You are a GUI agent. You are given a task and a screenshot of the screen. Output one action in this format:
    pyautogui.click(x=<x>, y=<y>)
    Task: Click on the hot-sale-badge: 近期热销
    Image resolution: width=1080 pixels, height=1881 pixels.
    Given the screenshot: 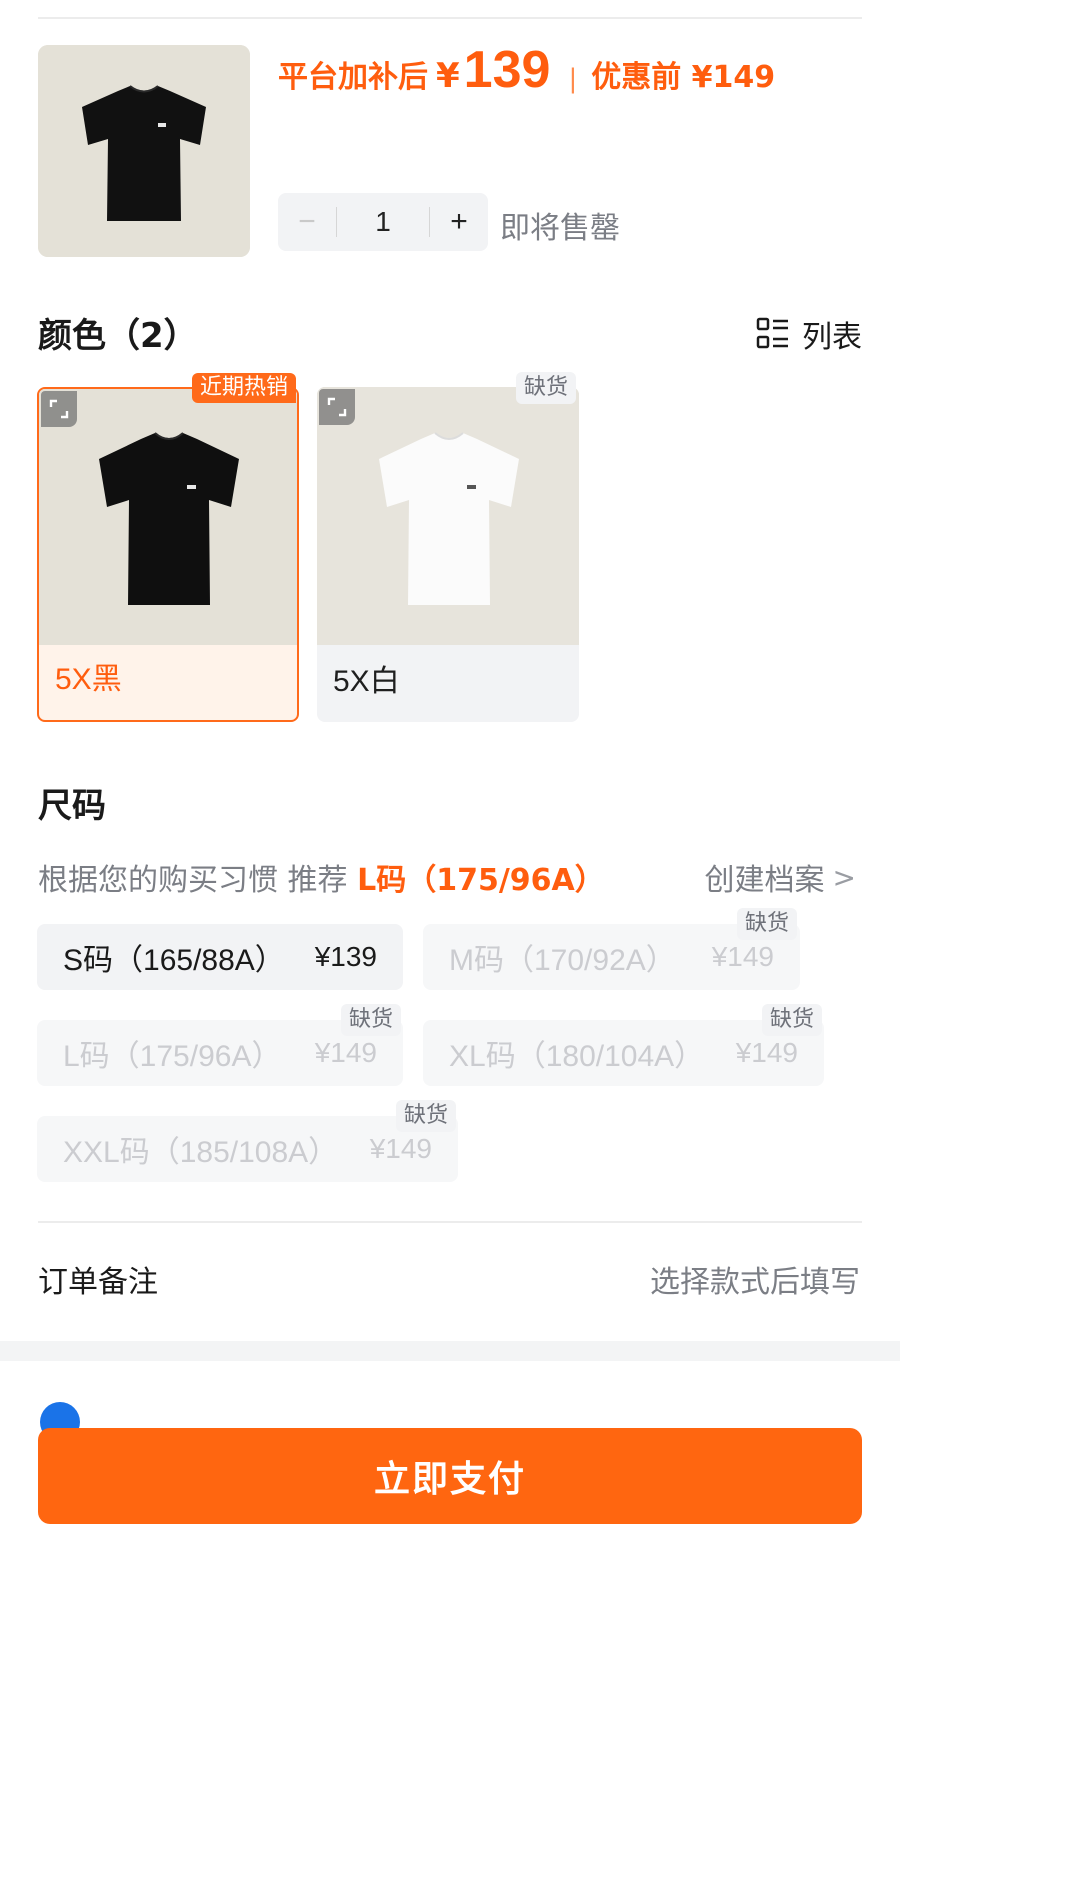 What is the action you would take?
    pyautogui.click(x=243, y=388)
    